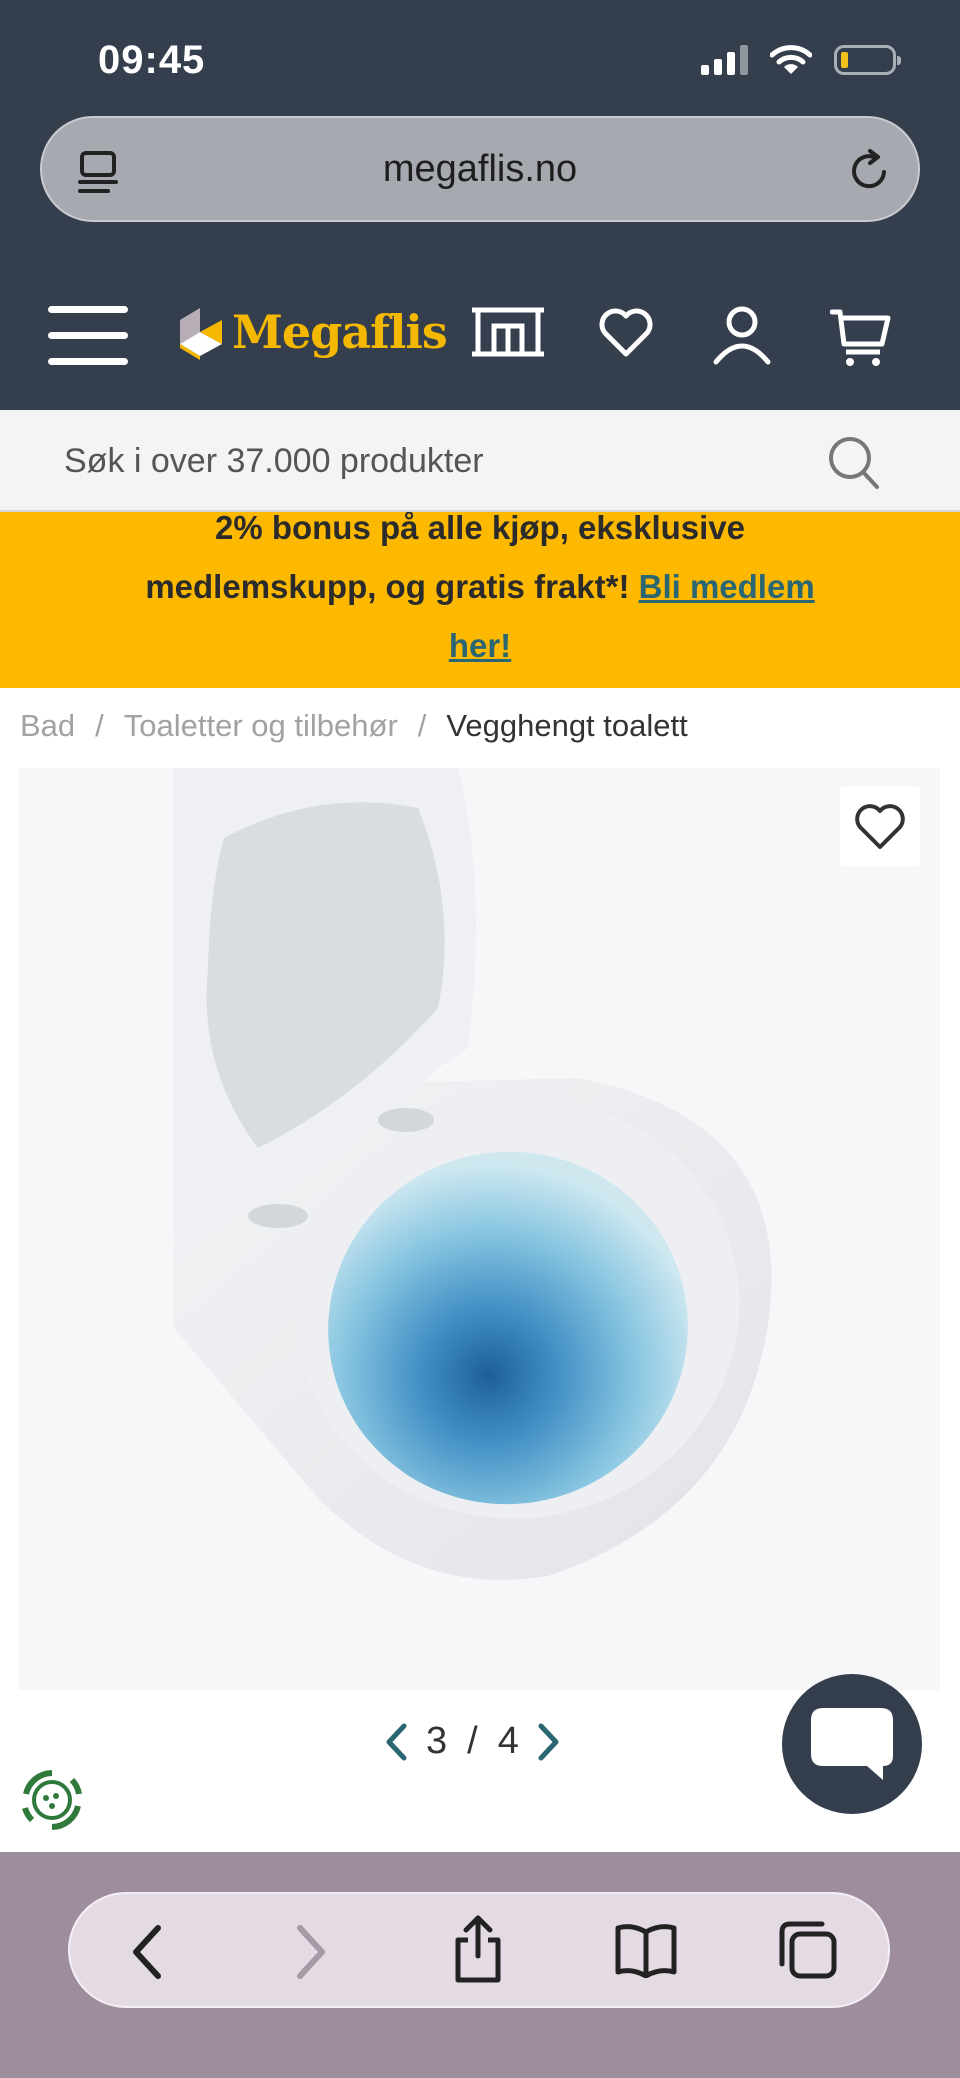  Describe the element at coordinates (646, 1950) in the screenshot. I see `bookmarks-icon` at that location.